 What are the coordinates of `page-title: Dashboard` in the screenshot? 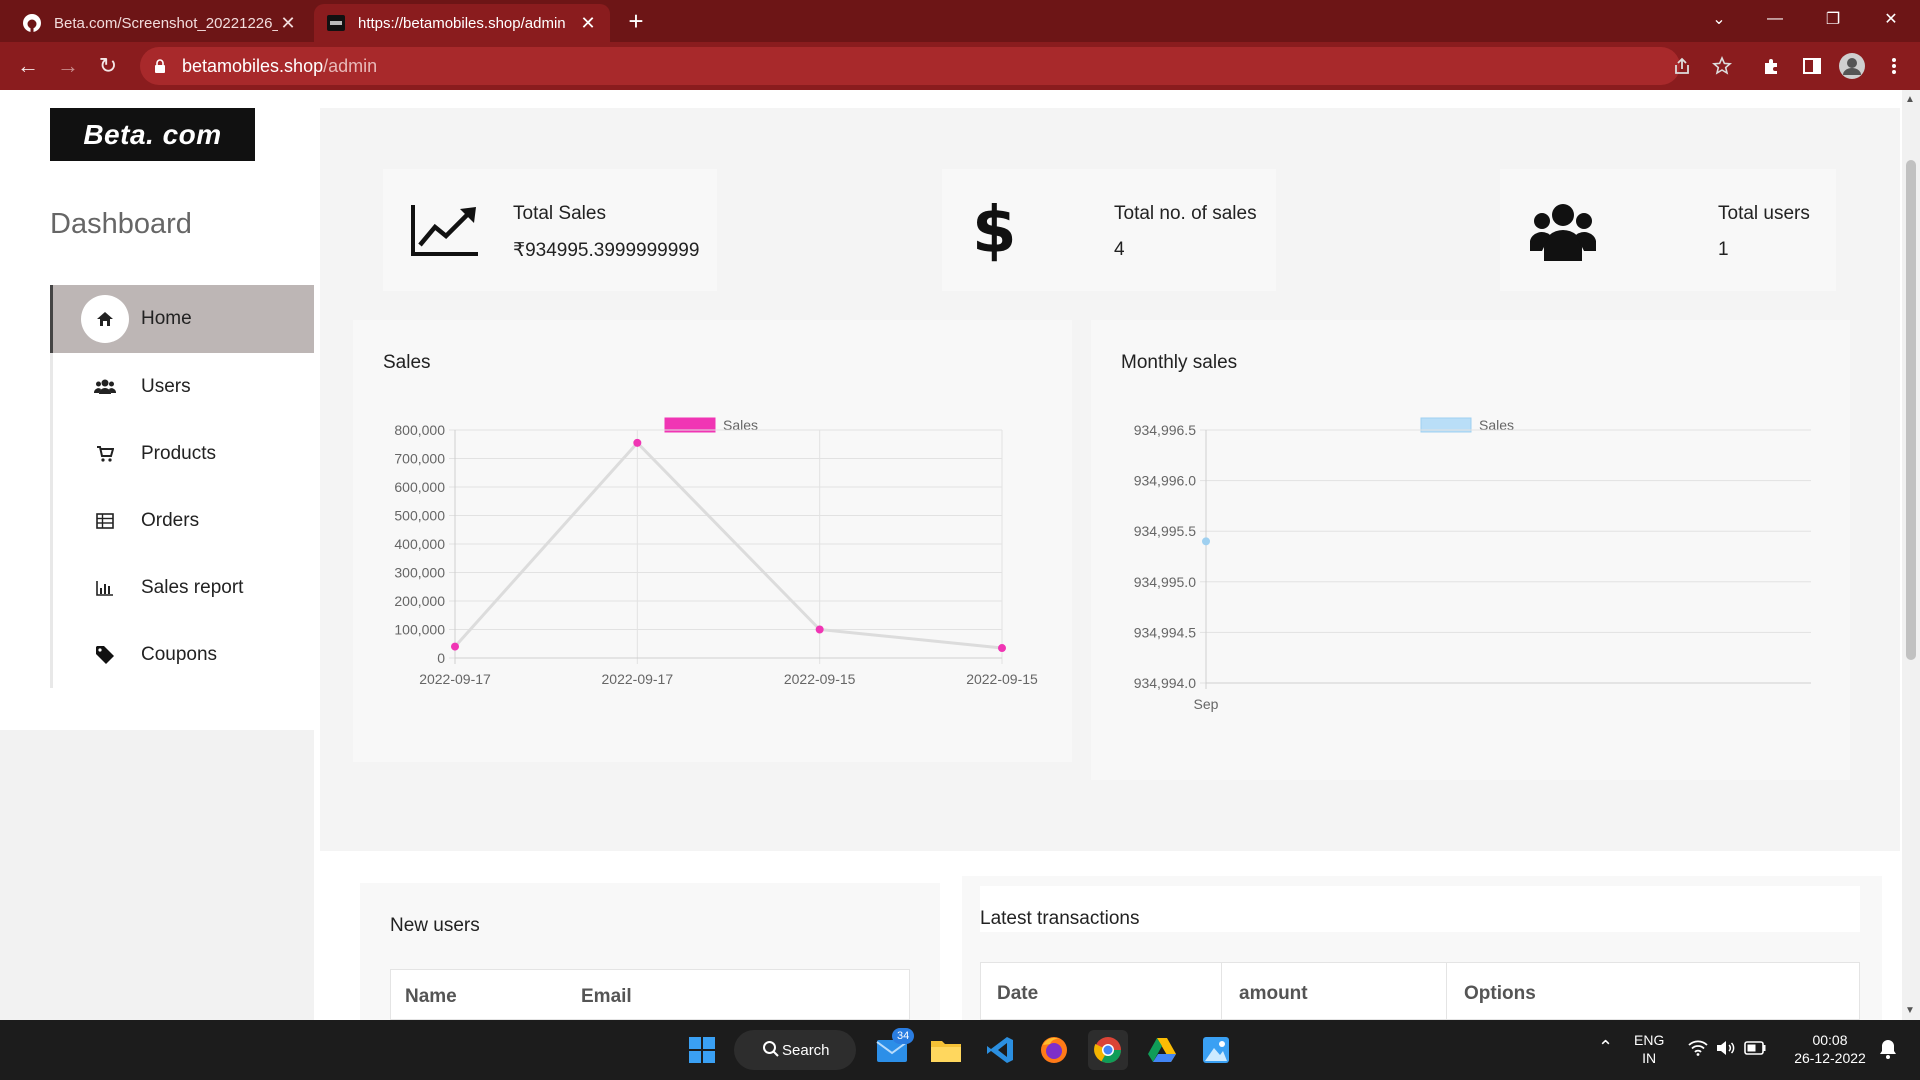 It's located at (121, 224).